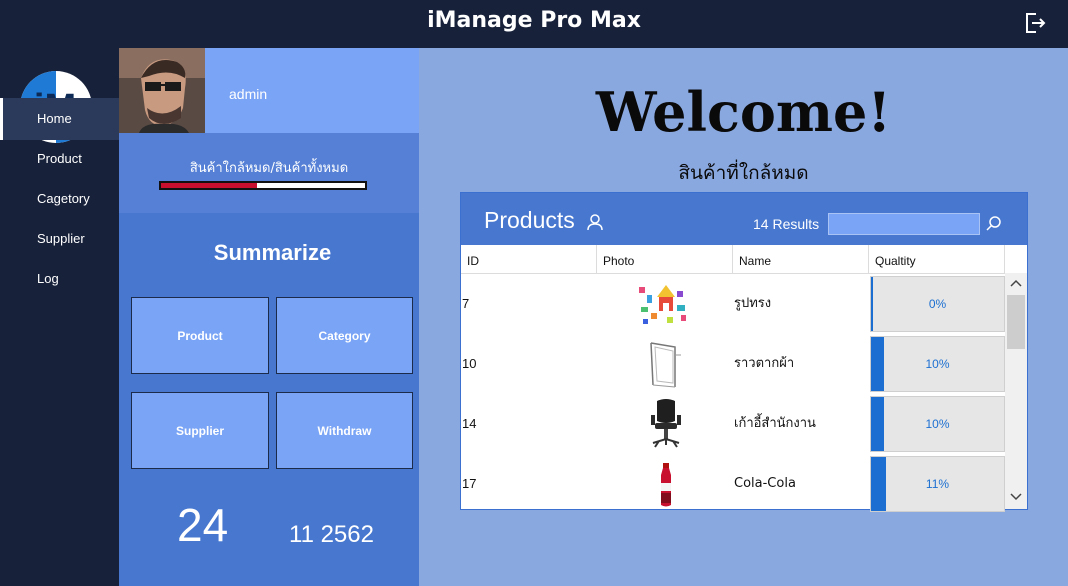 Image resolution: width=1068 pixels, height=586 pixels. What do you see at coordinates (466, 303) in the screenshot?
I see `cell-id: 7` at bounding box center [466, 303].